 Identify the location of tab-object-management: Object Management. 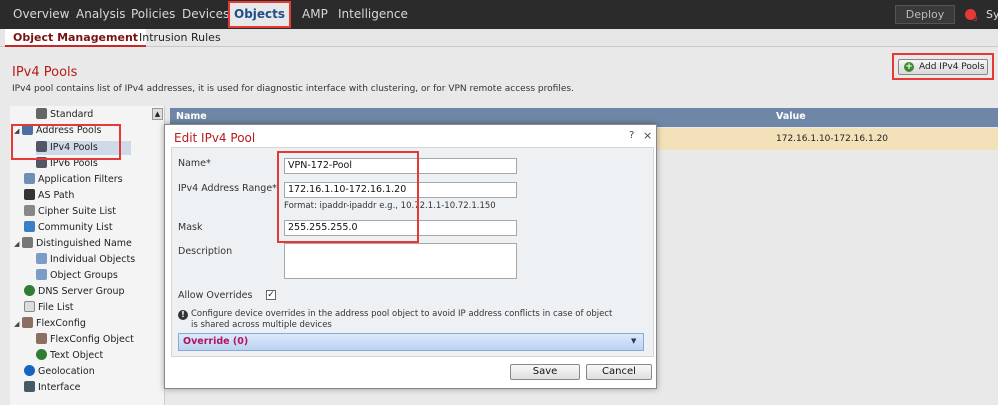
(76, 38).